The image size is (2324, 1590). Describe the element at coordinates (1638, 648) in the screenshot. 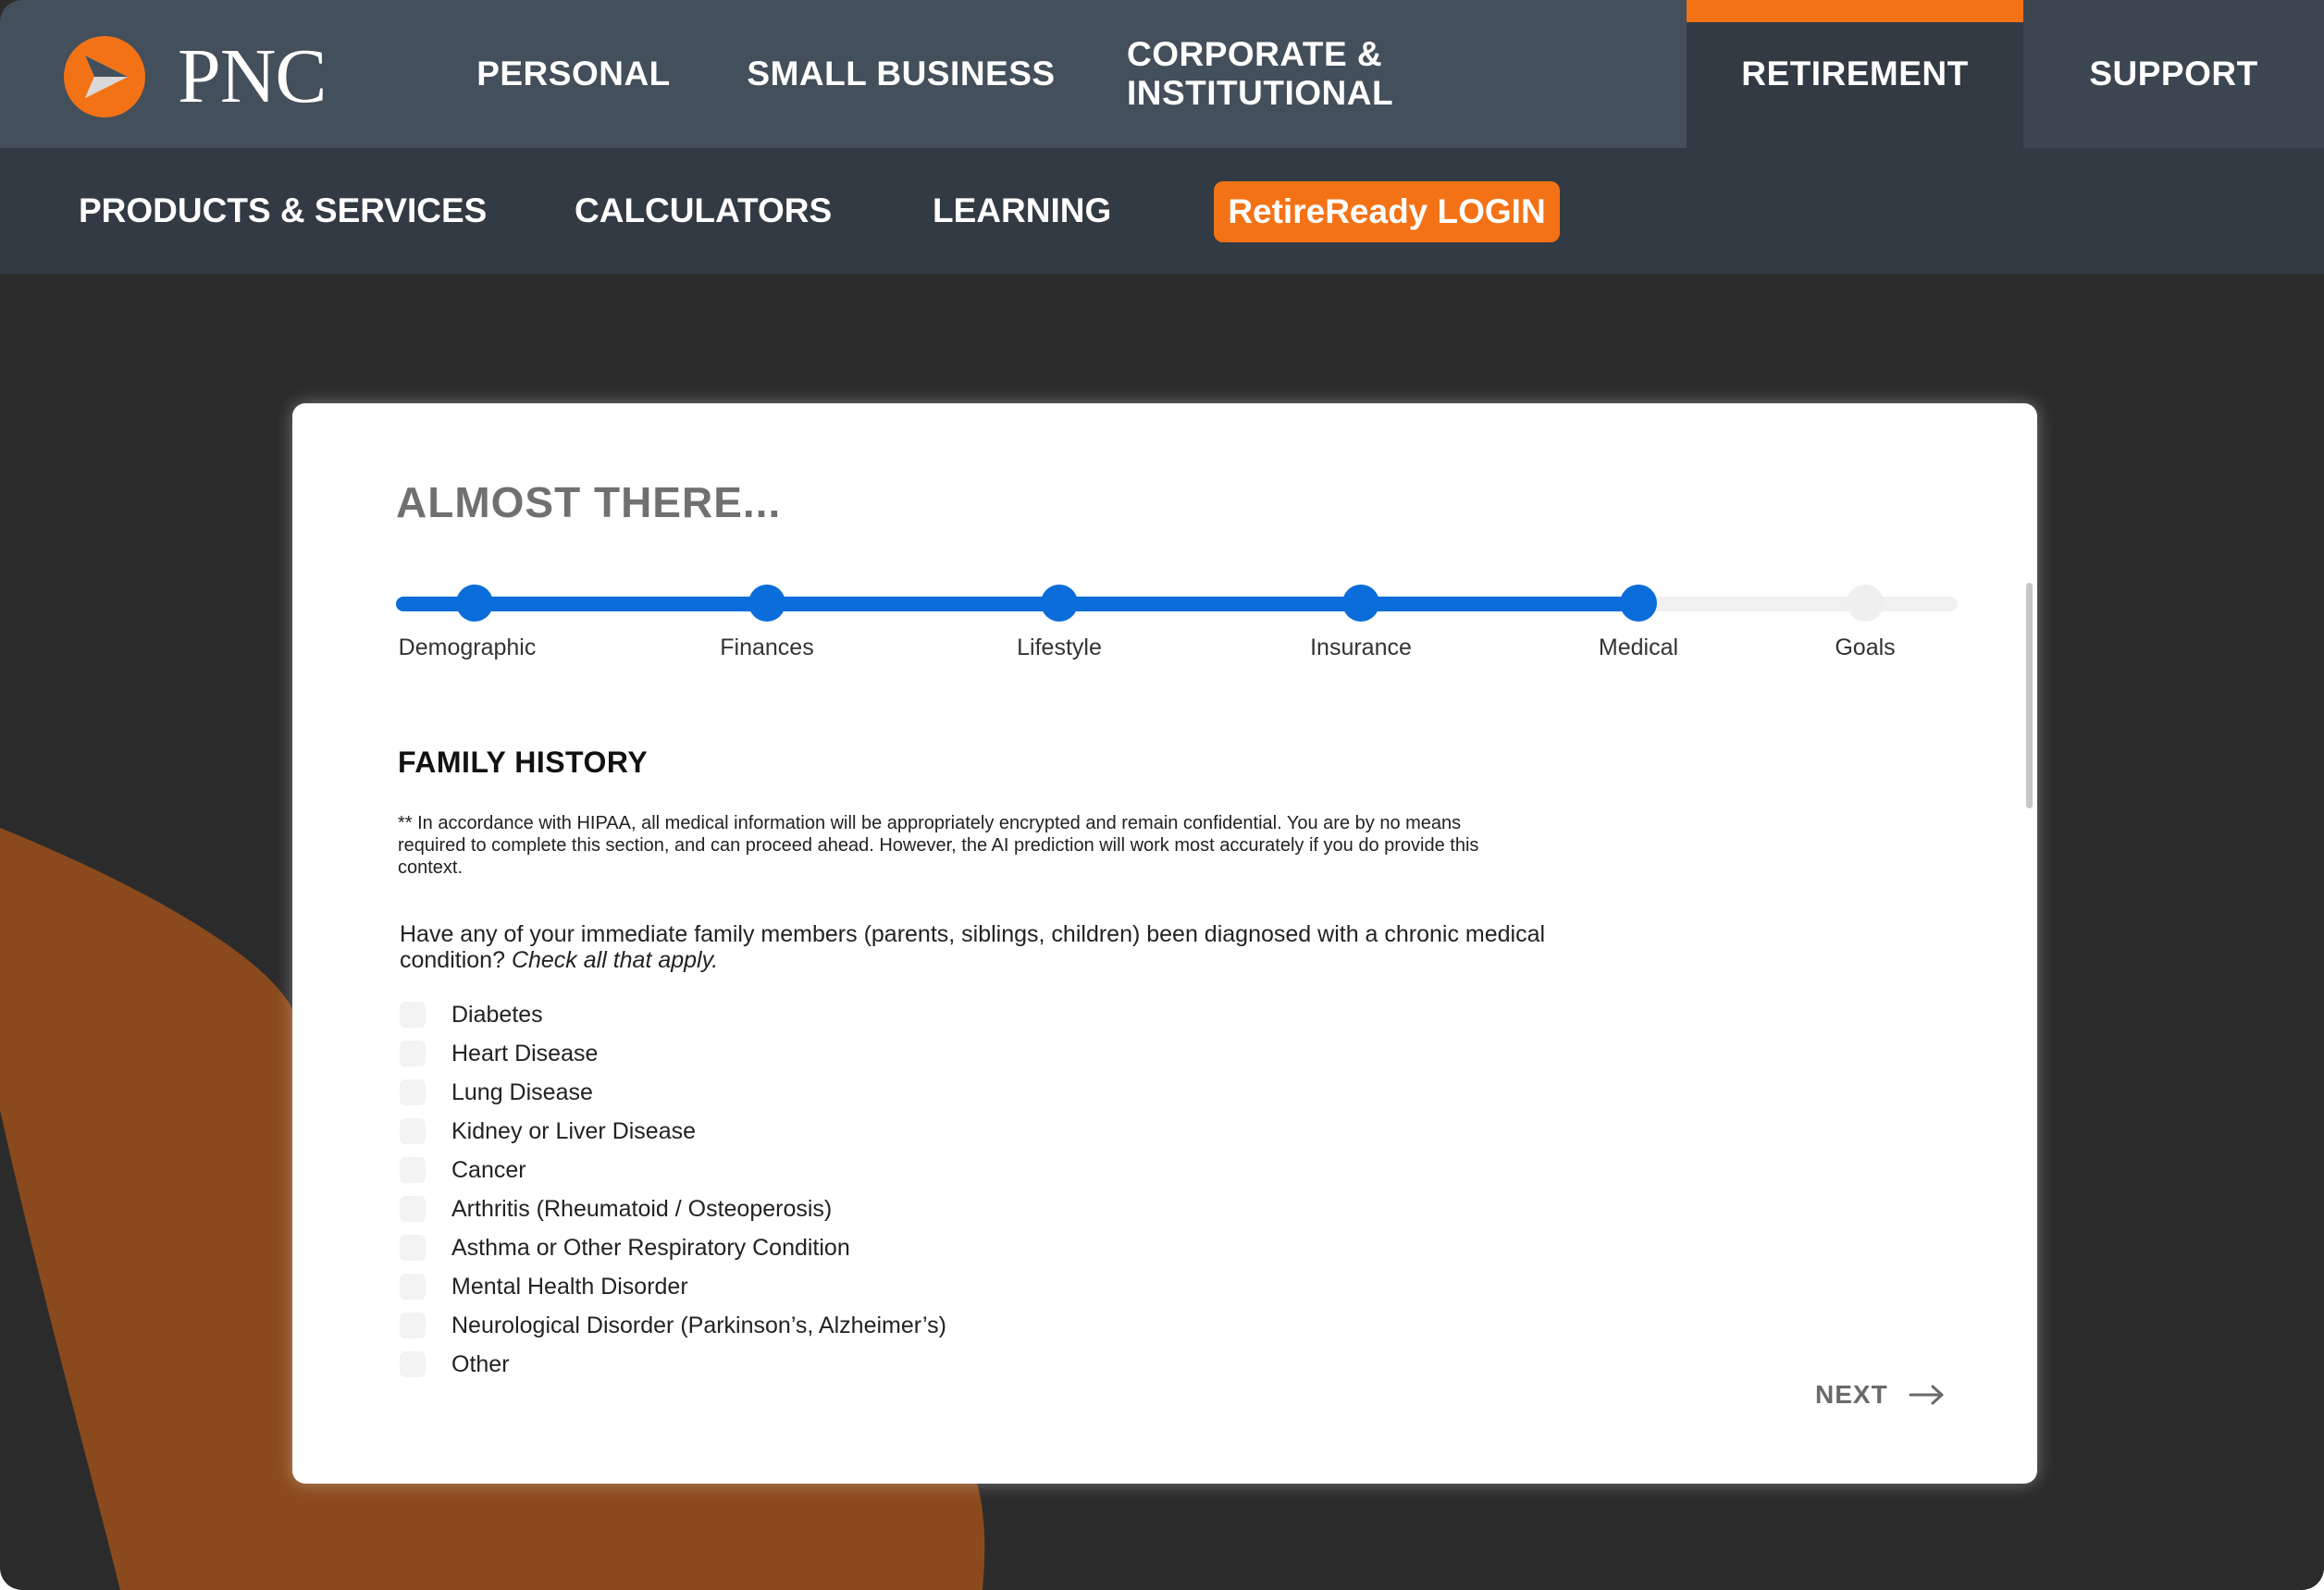

I see `progress-step-label: Medical` at that location.